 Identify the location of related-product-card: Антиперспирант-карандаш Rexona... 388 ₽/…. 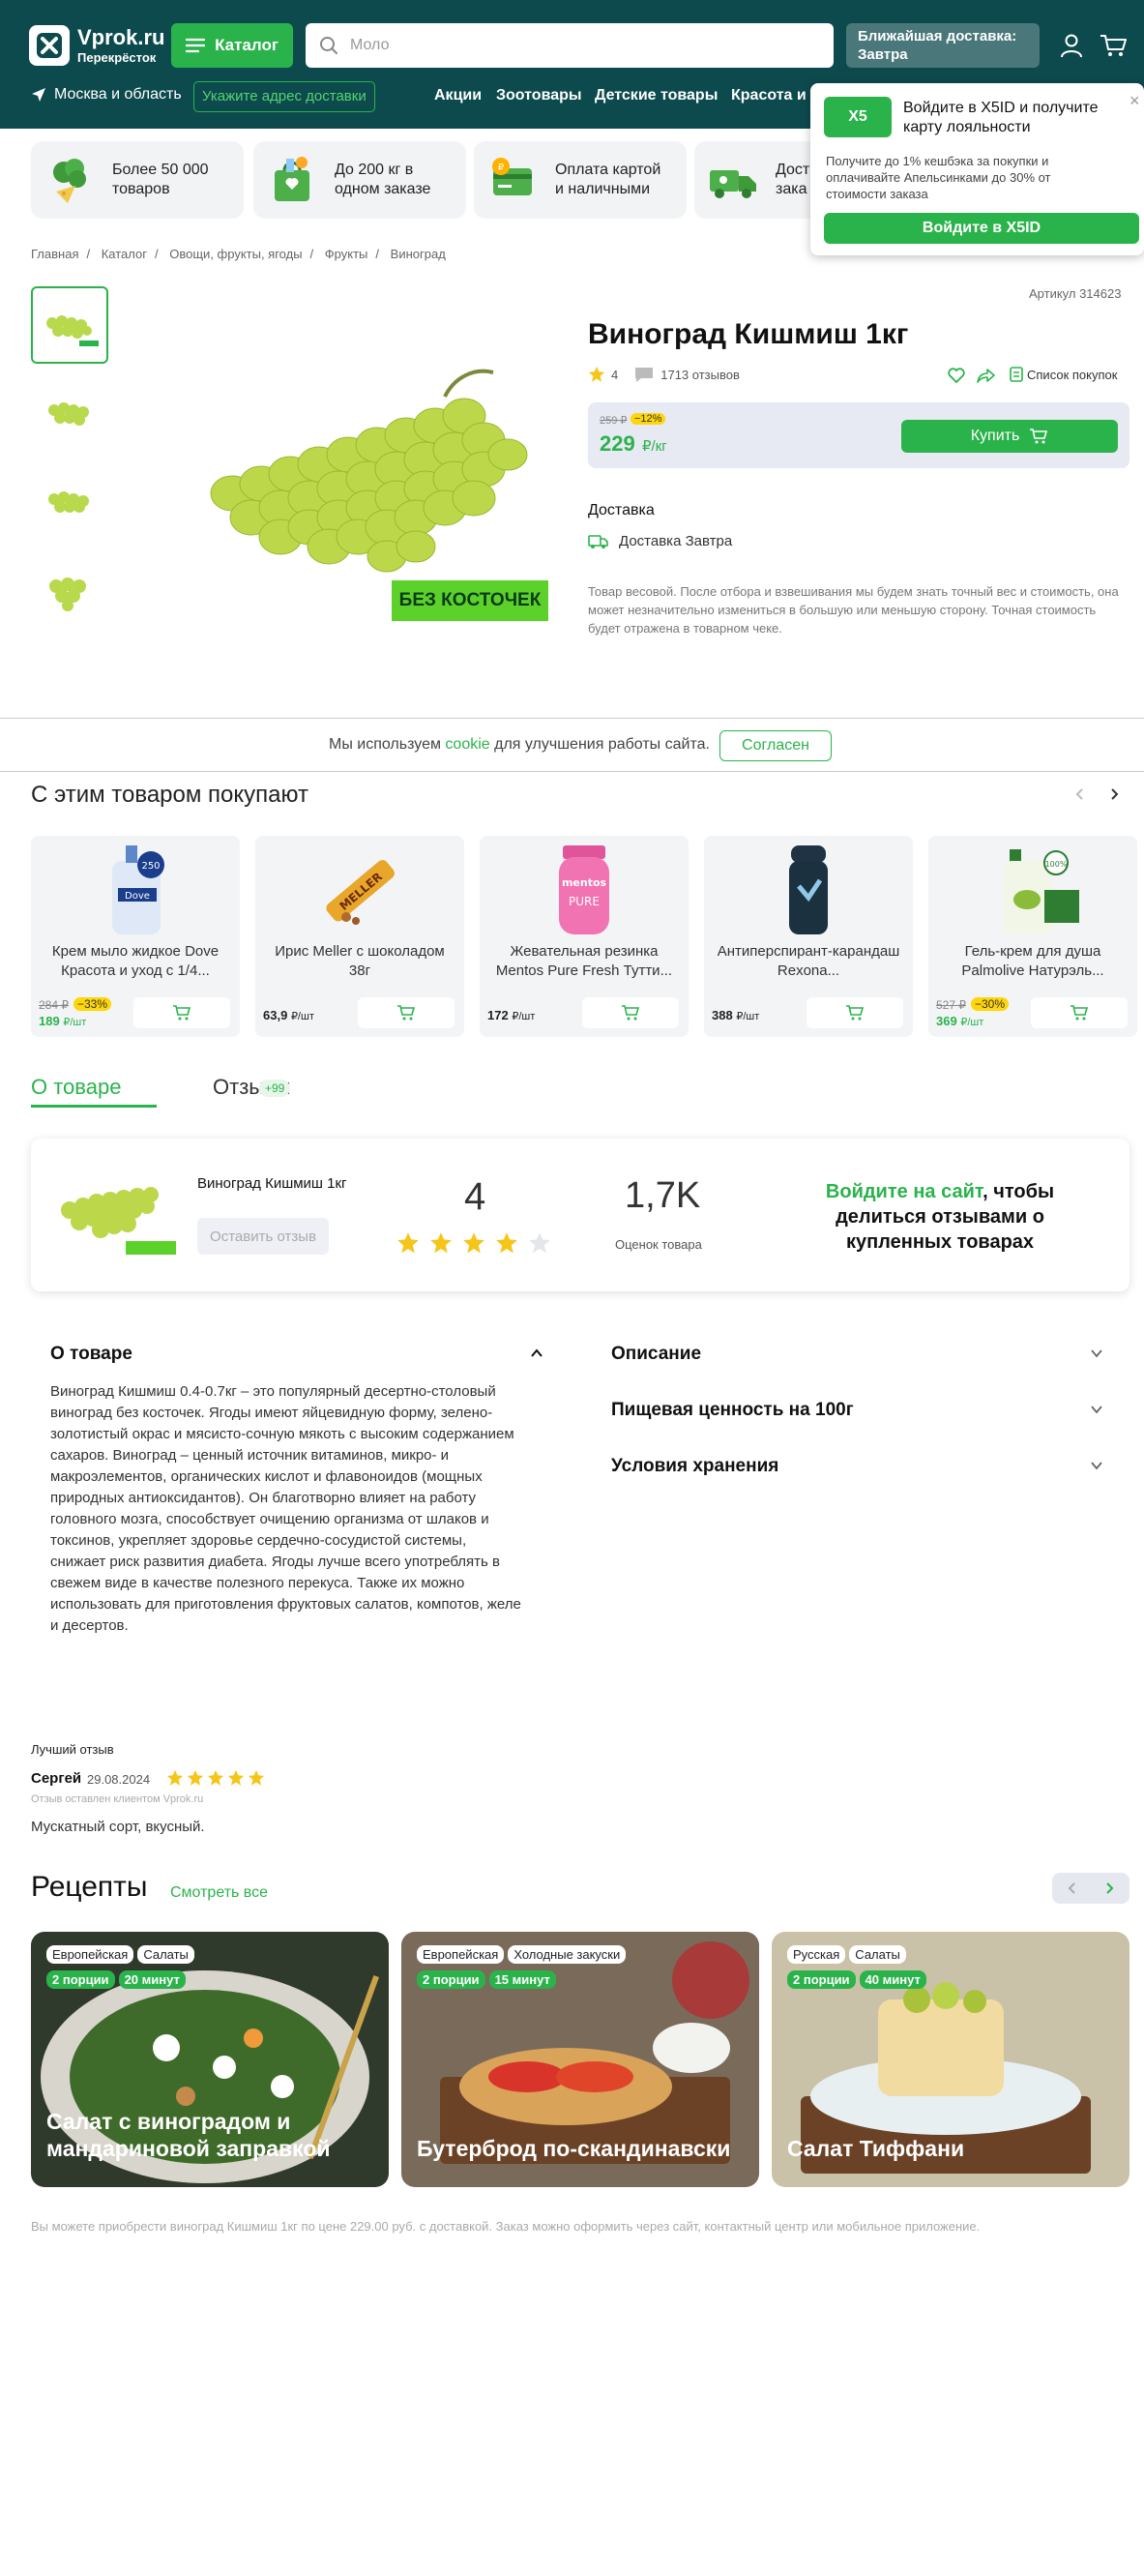
(809, 936).